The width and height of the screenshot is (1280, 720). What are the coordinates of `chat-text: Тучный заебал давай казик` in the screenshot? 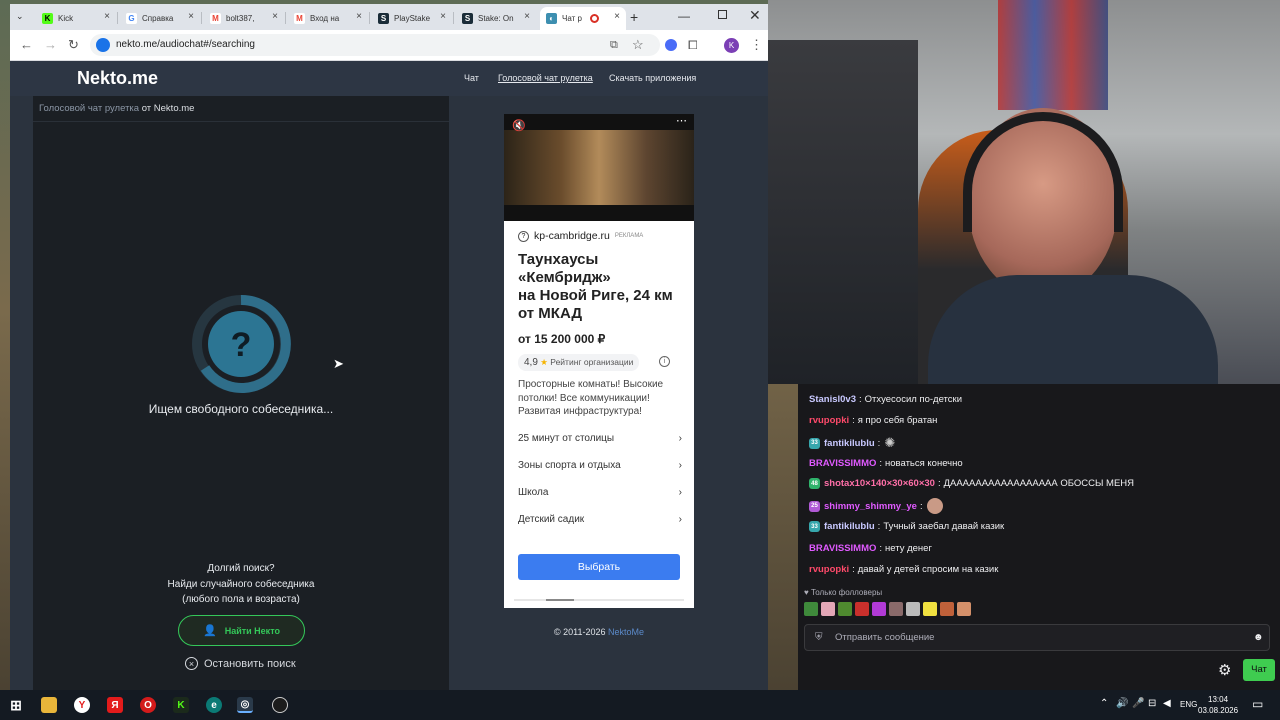 It's located at (944, 526).